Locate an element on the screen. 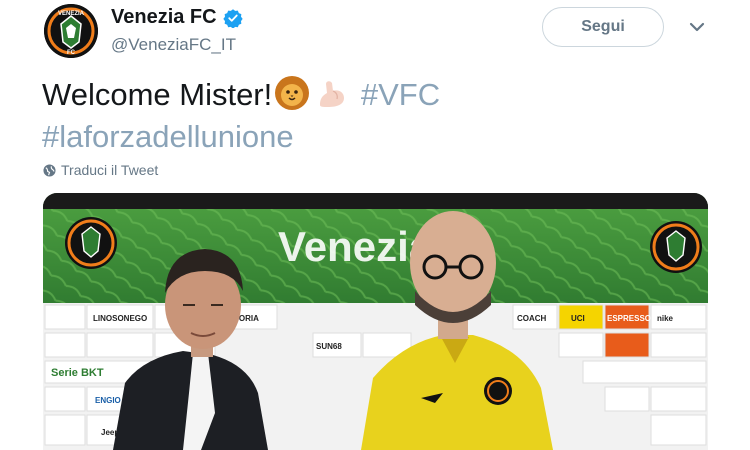  chevron-down-icon is located at coordinates (697, 27).